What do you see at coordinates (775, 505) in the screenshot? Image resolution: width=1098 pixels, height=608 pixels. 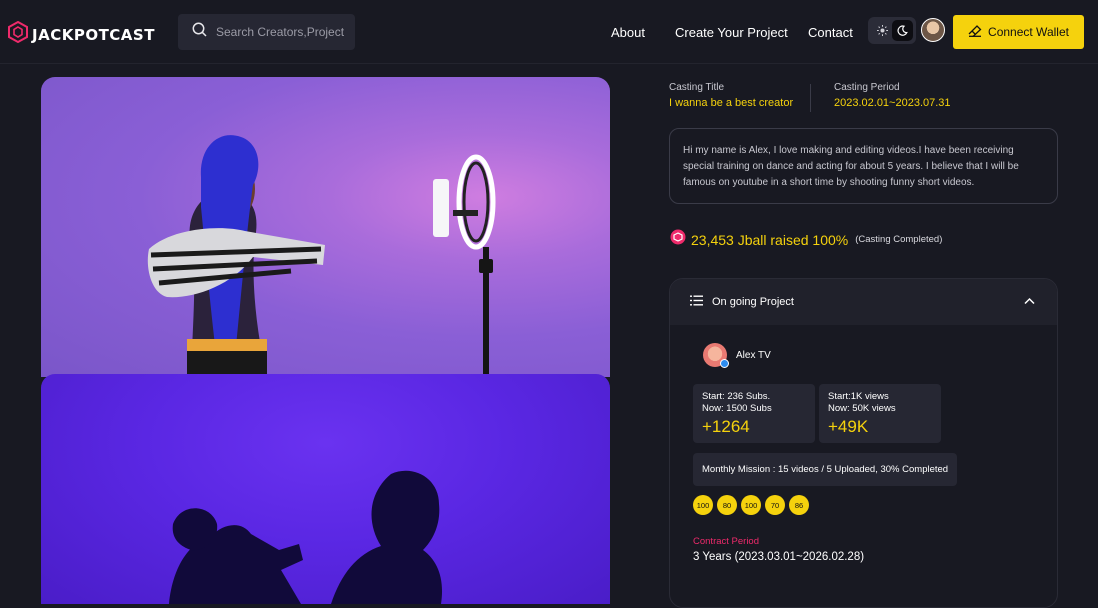 I see `score-badge: 70` at bounding box center [775, 505].